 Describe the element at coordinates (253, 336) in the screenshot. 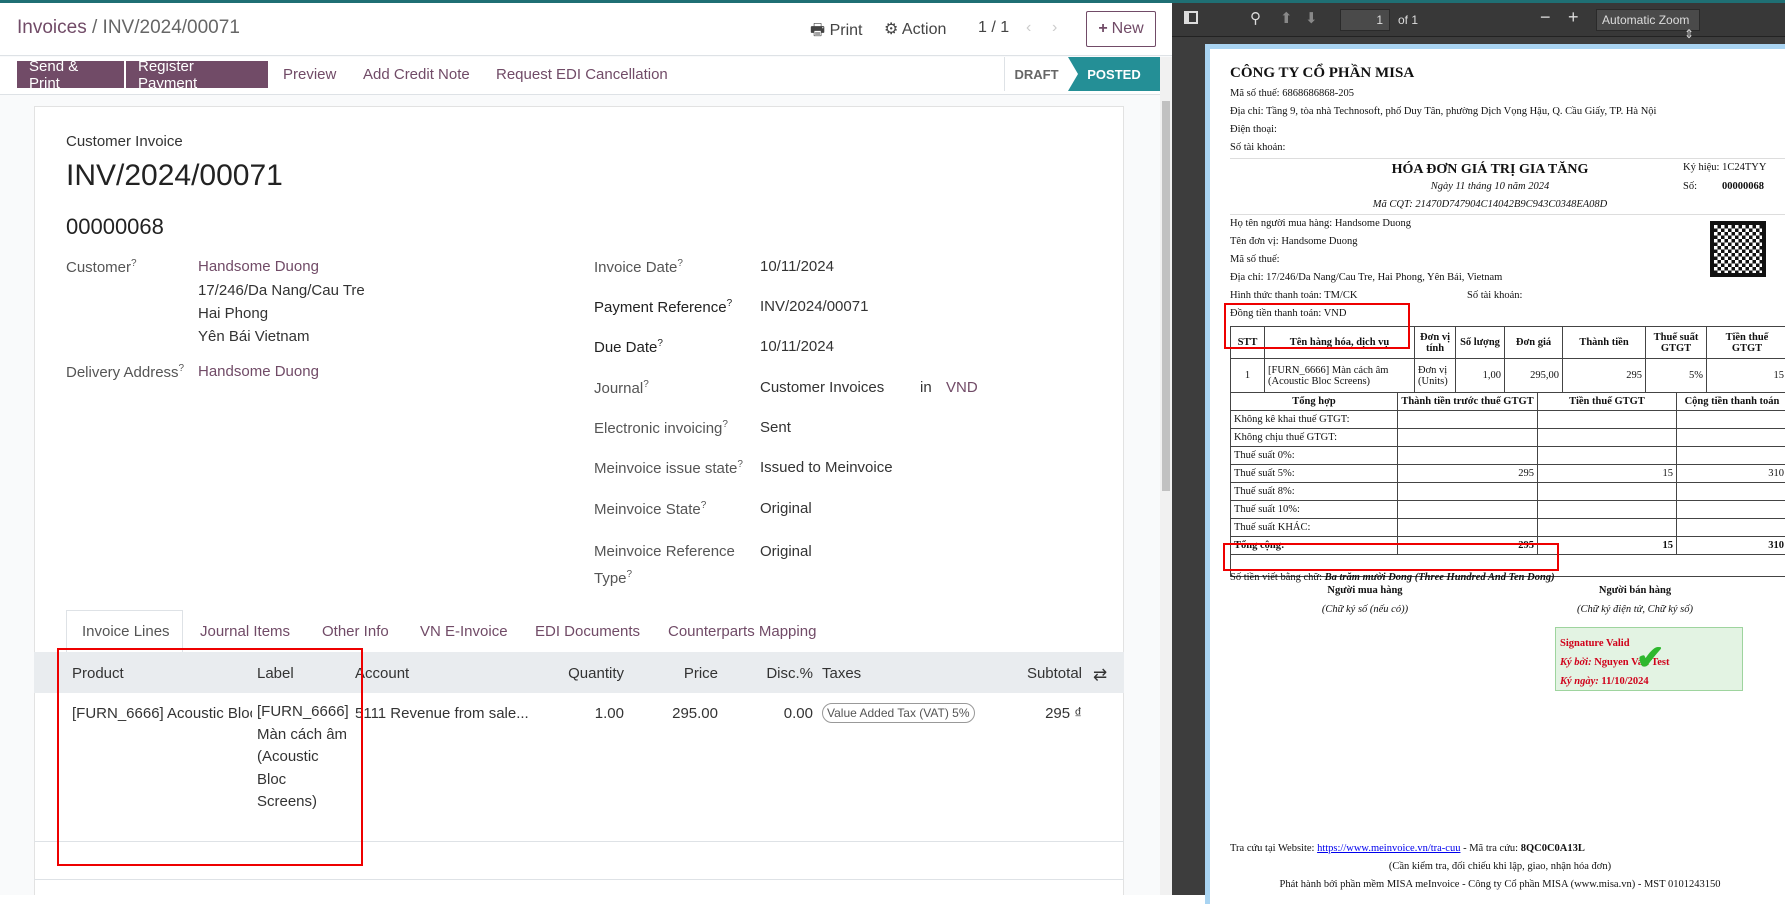

I see `customer-address-line3: Yên Bái Vietnam` at that location.